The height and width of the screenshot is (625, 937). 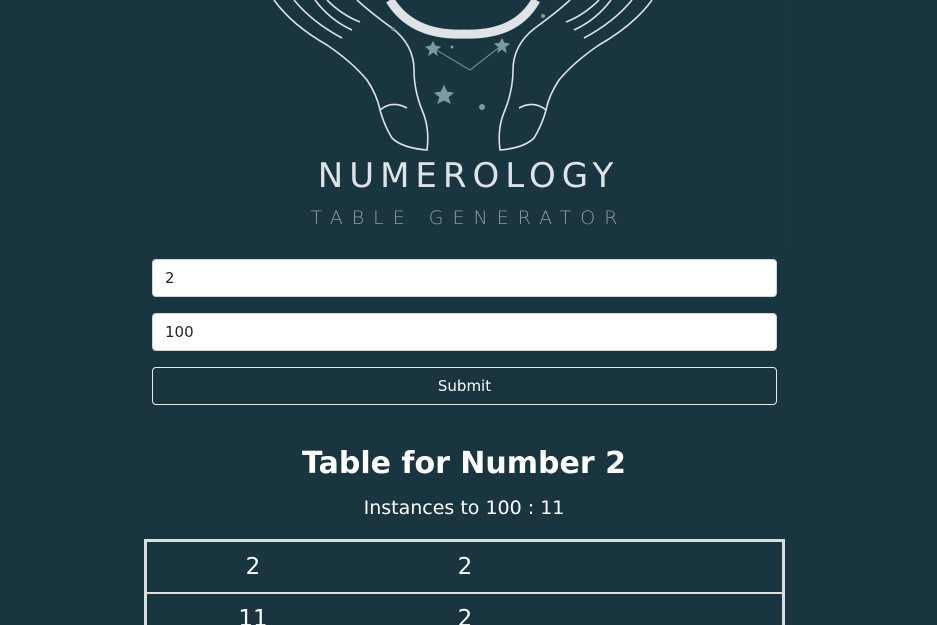 I want to click on number-input, so click(x=464, y=278).